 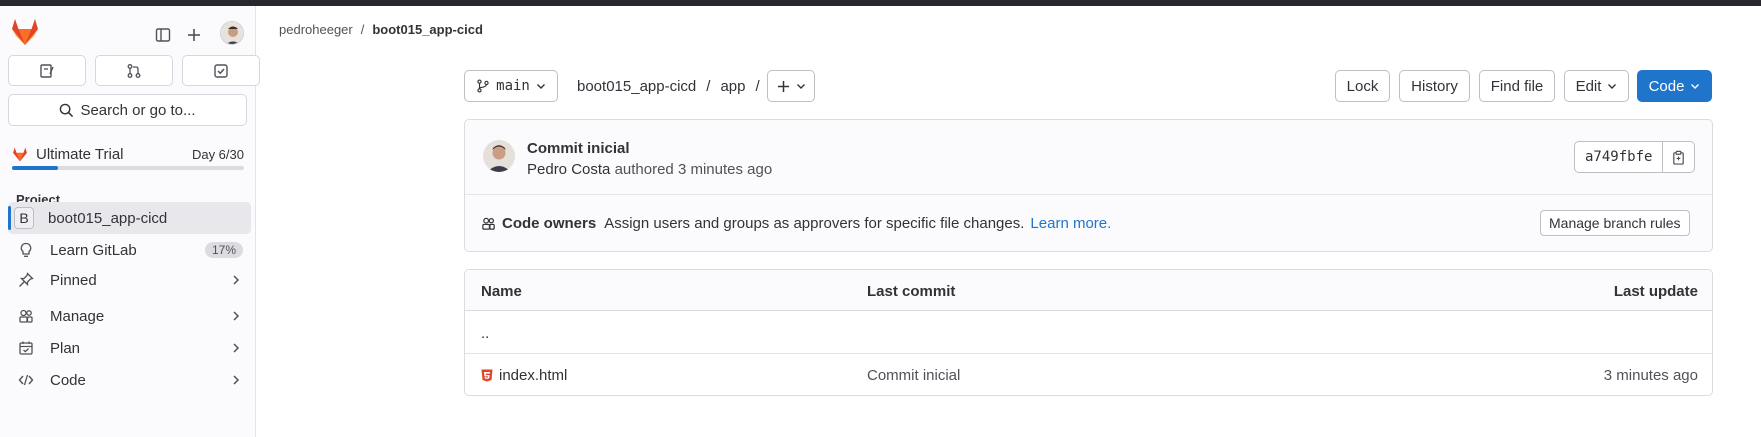 I want to click on todo-list-button, so click(x=221, y=70).